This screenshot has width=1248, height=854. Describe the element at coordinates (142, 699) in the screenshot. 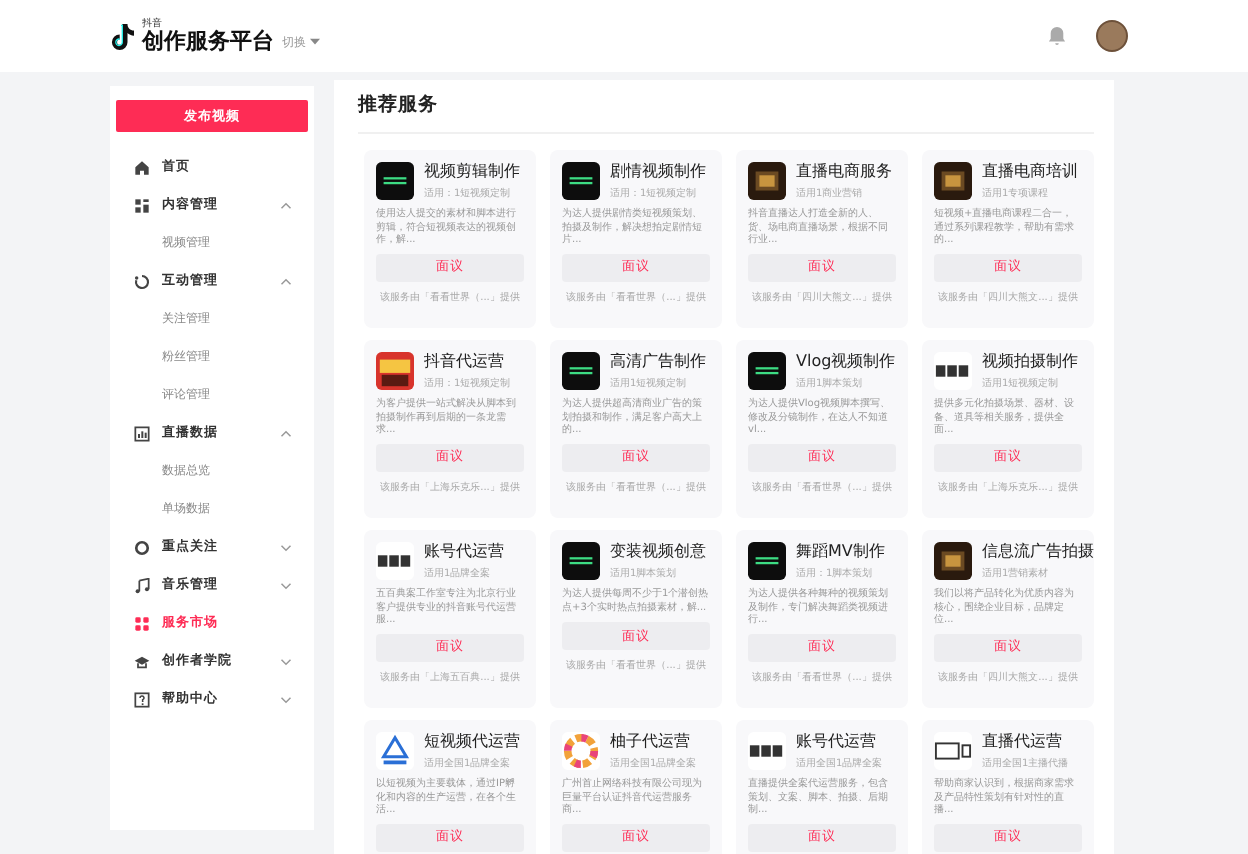

I see `question-icon` at that location.